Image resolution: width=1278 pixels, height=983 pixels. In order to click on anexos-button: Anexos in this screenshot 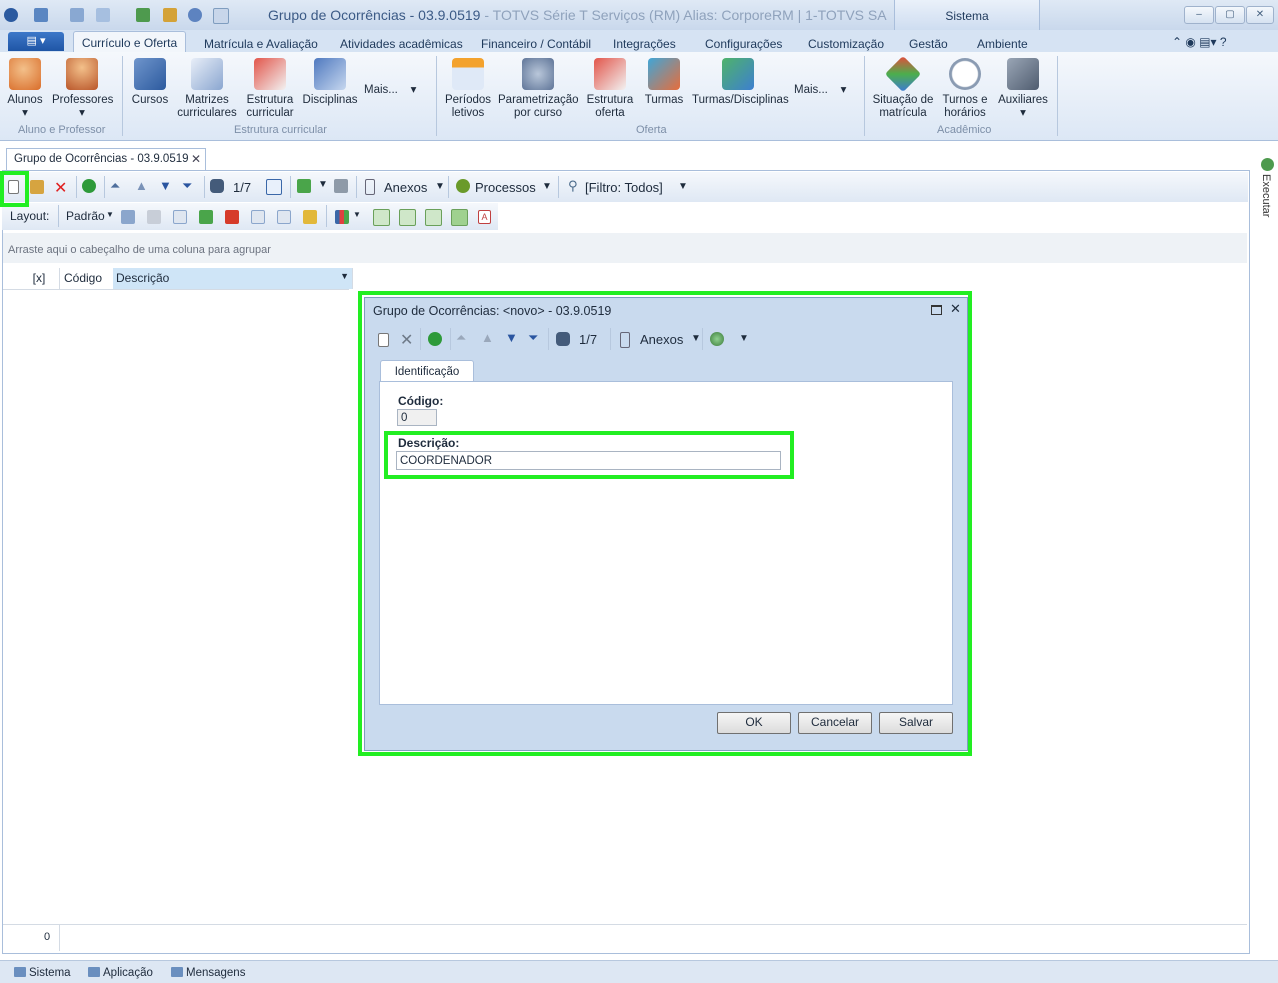, I will do `click(405, 187)`.